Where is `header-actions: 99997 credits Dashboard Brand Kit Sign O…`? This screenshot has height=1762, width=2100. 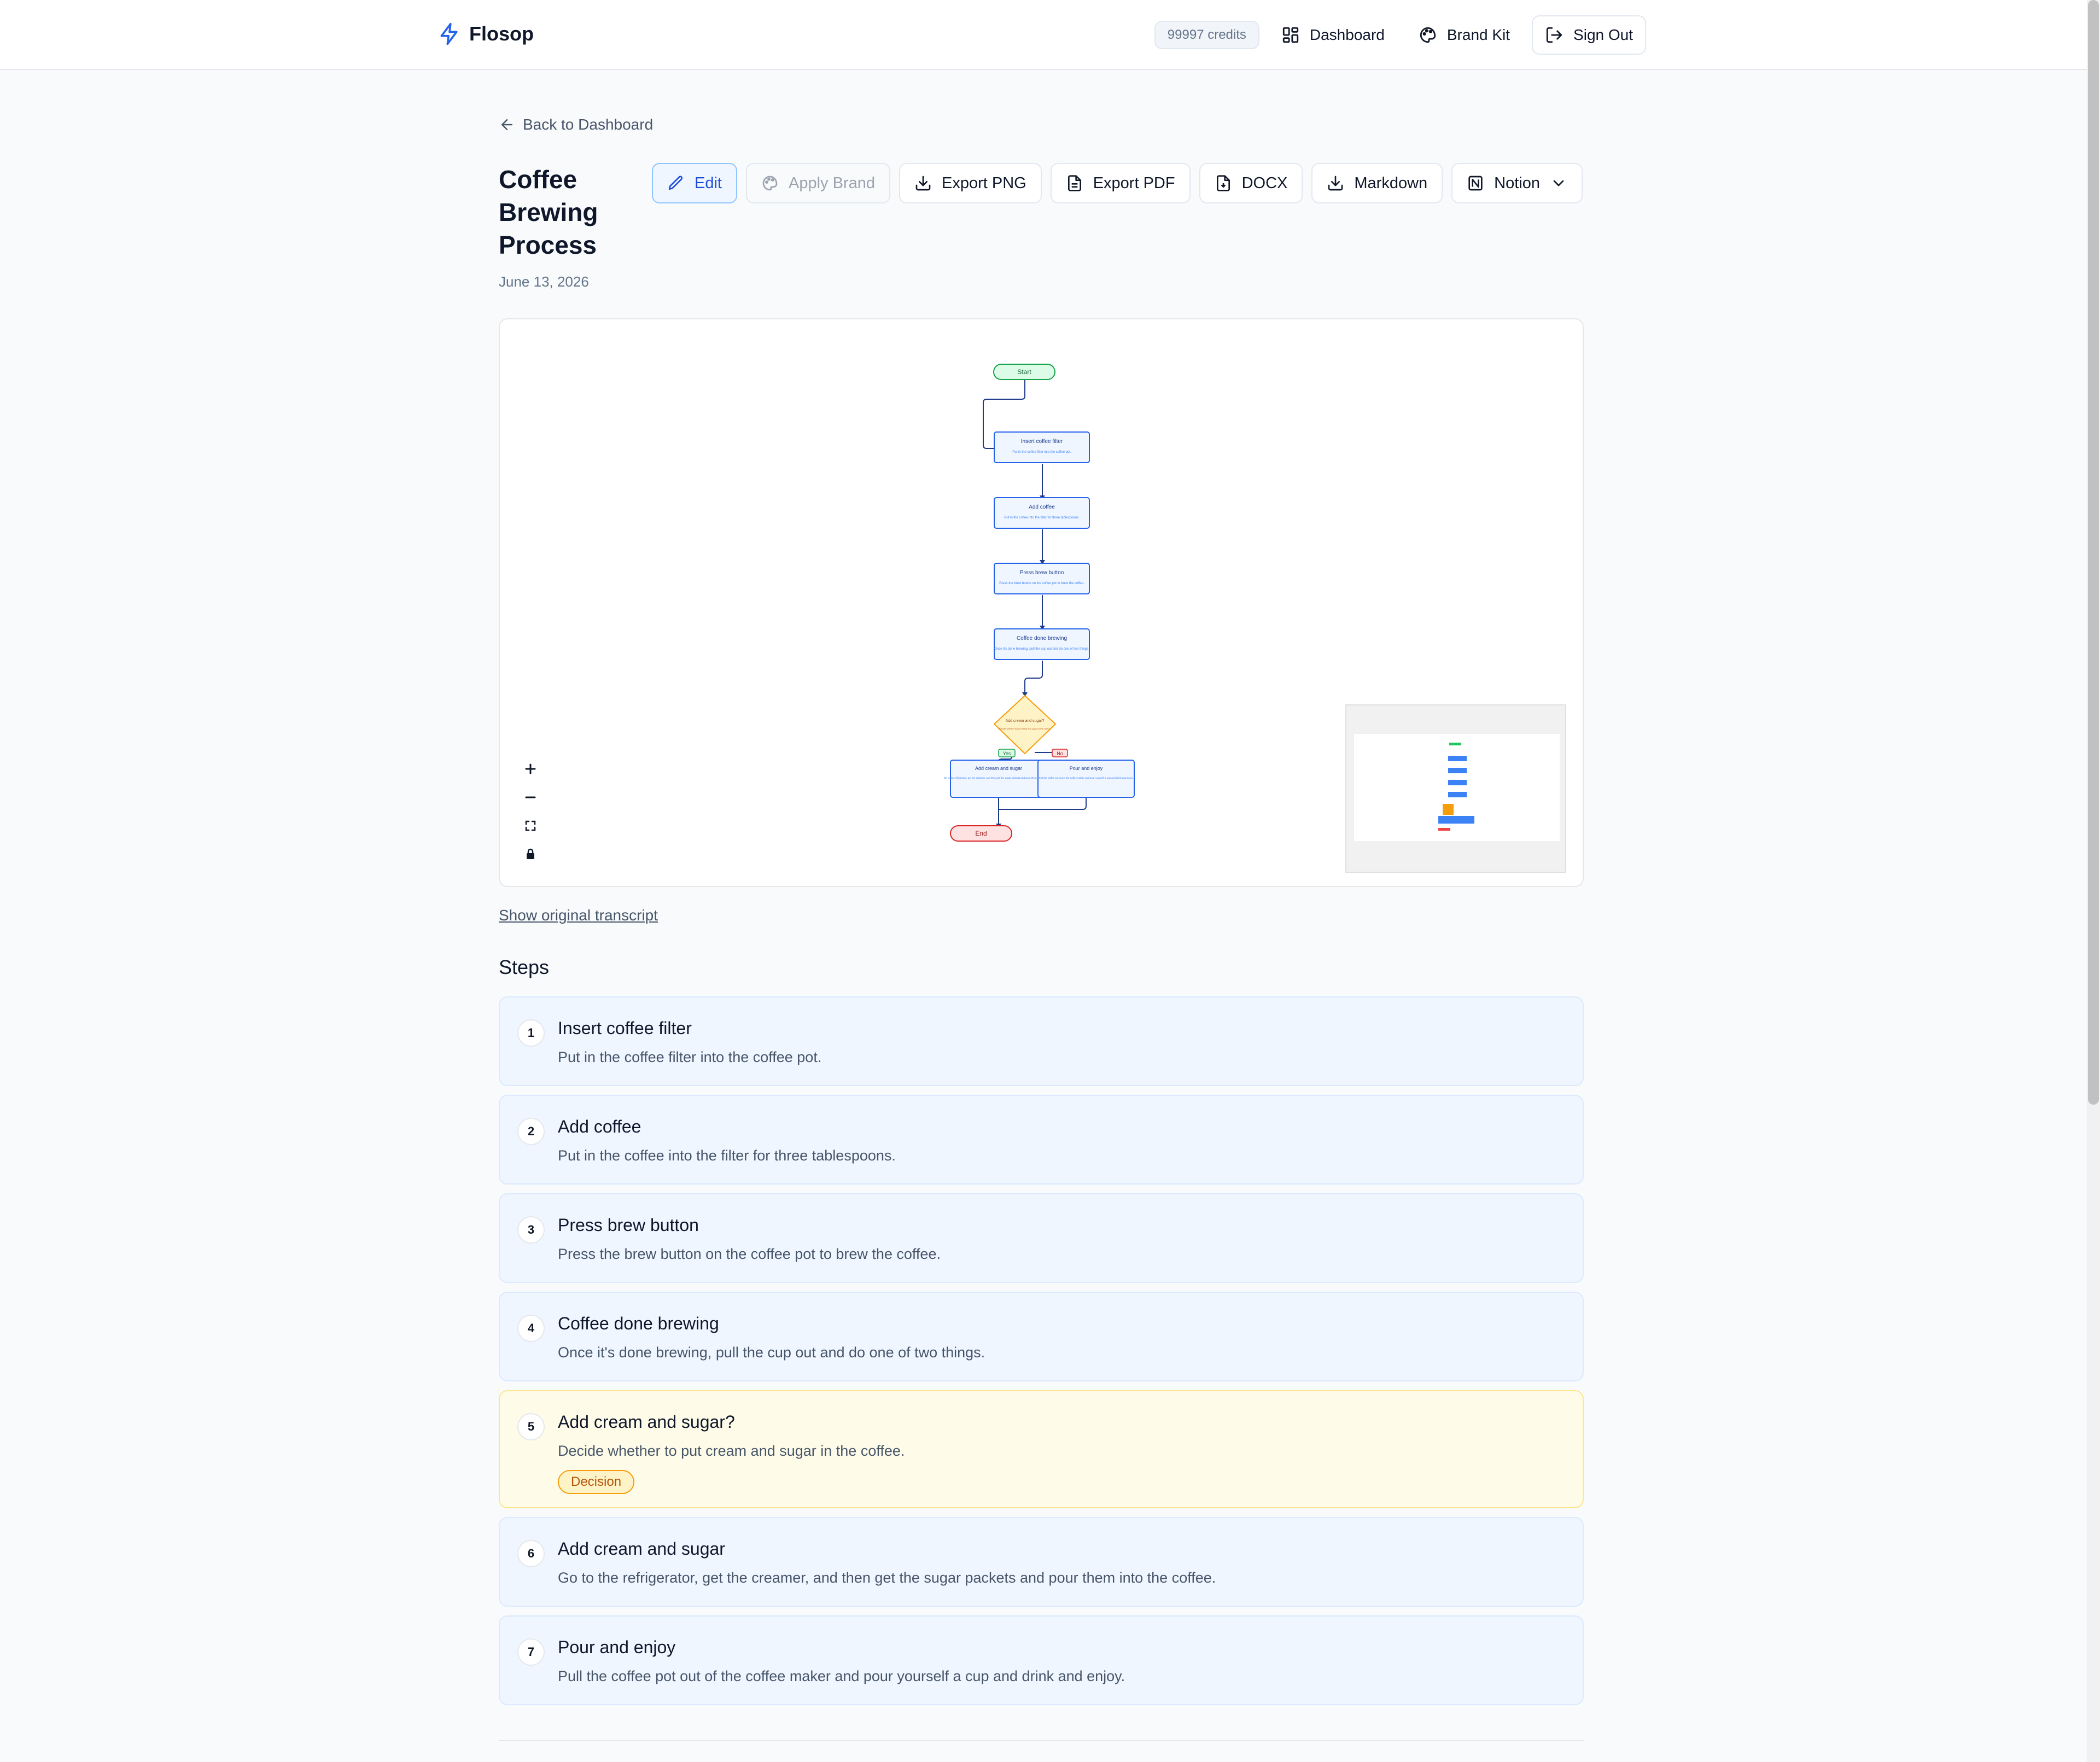 header-actions: 99997 credits Dashboard Brand Kit Sign O… is located at coordinates (1400, 35).